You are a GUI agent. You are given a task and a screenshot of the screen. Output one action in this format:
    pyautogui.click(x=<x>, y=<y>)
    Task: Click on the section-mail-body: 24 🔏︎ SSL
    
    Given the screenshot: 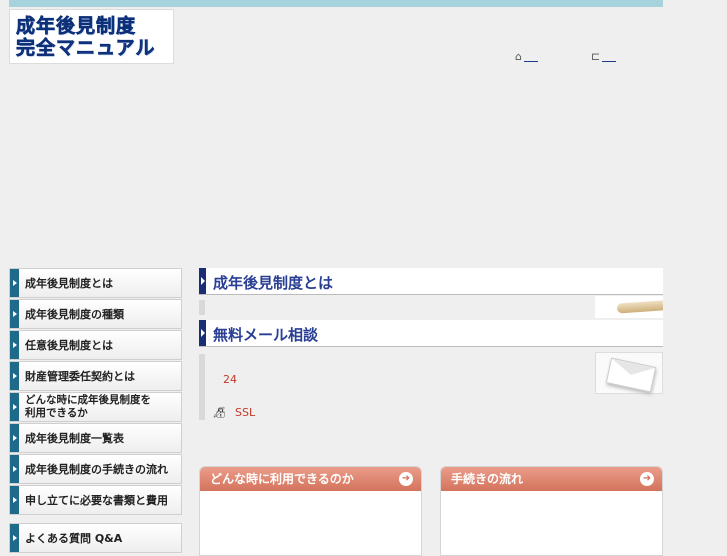 What is the action you would take?
    pyautogui.click(x=431, y=395)
    